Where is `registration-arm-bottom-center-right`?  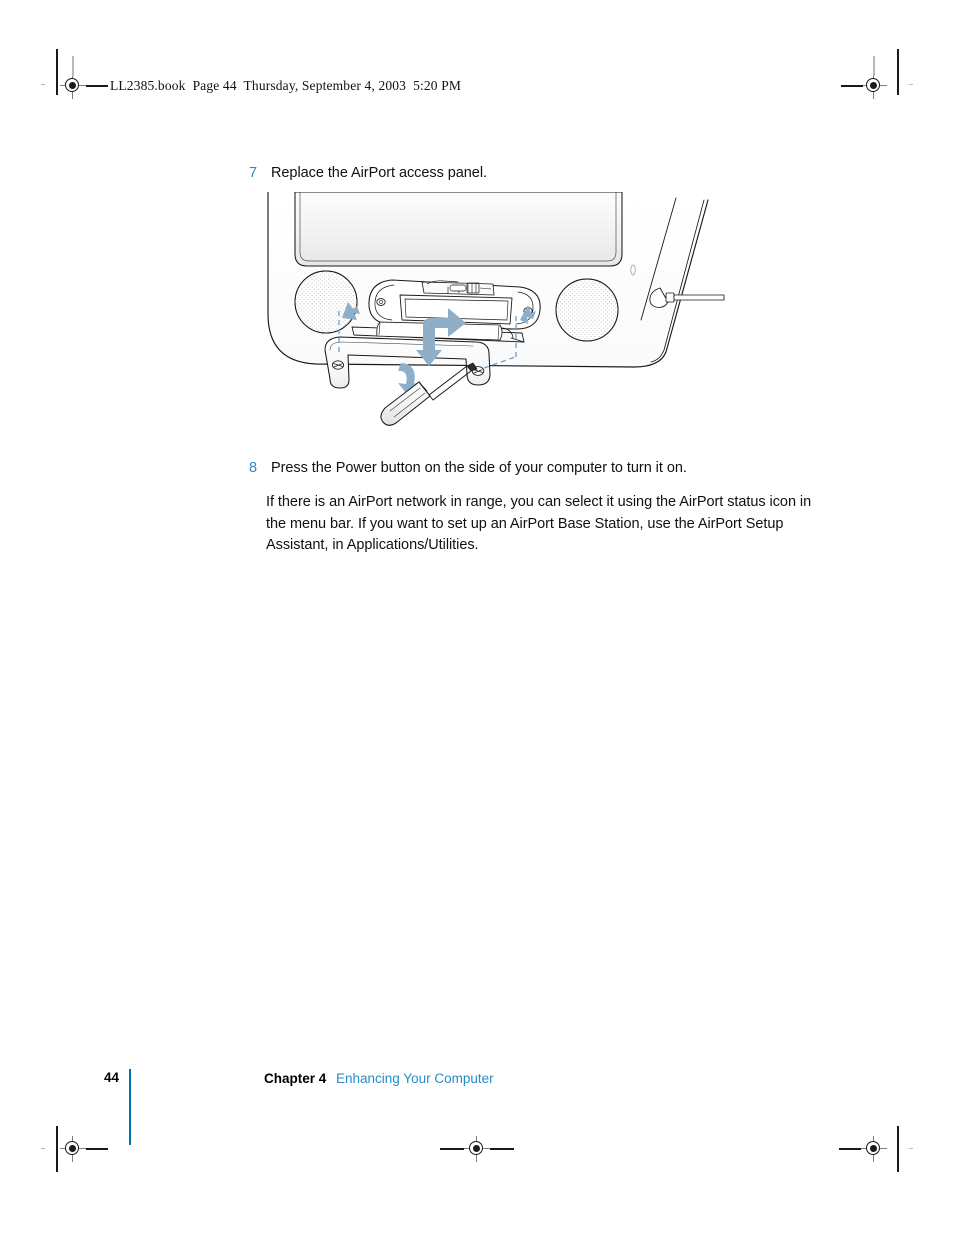 registration-arm-bottom-center-right is located at coordinates (502, 1149).